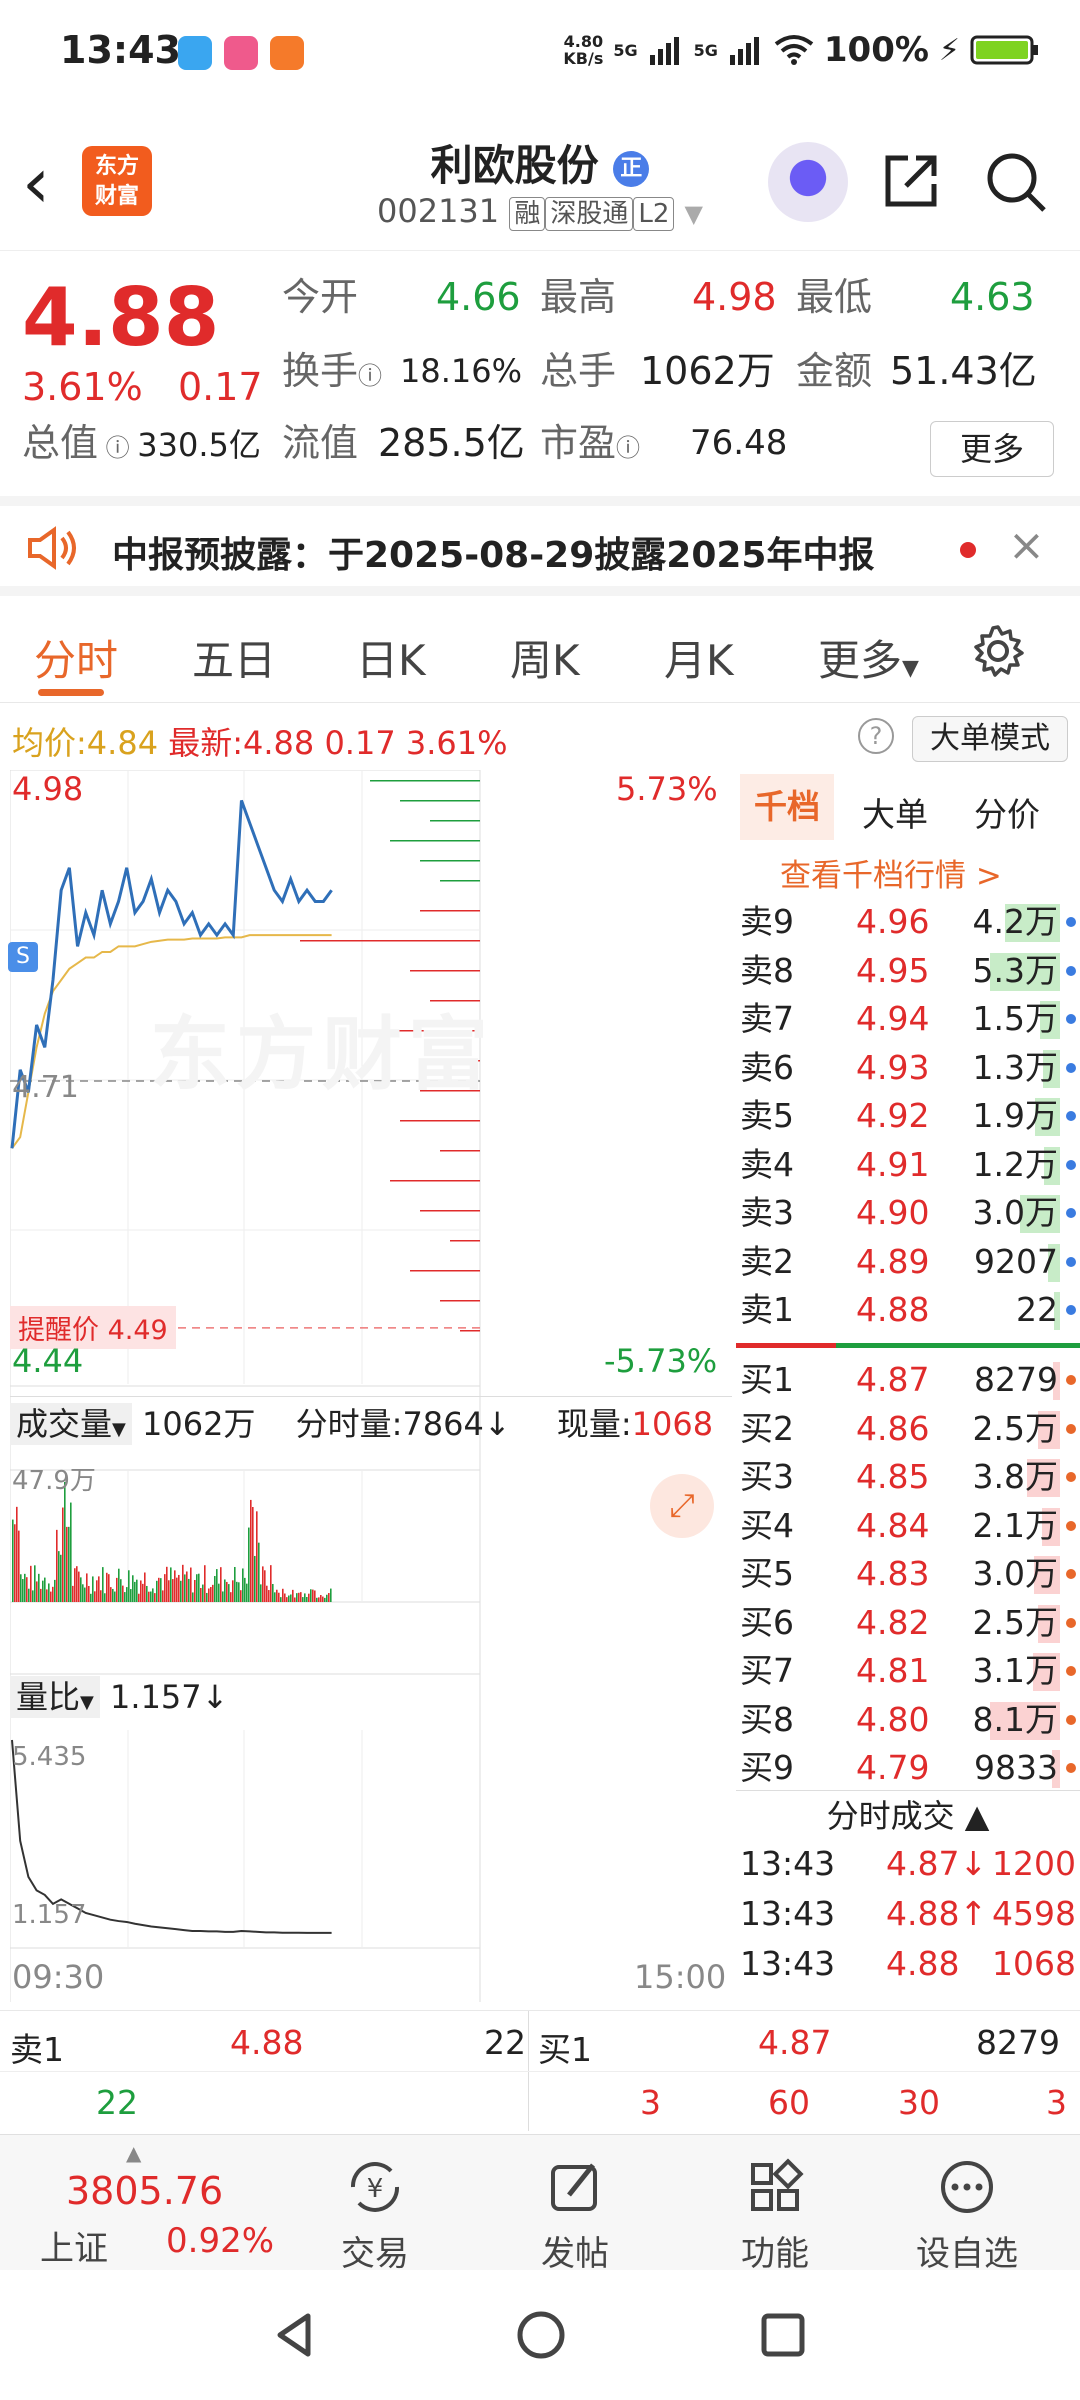  Describe the element at coordinates (788, 1913) in the screenshot. I see `trade-time: 13:43` at that location.